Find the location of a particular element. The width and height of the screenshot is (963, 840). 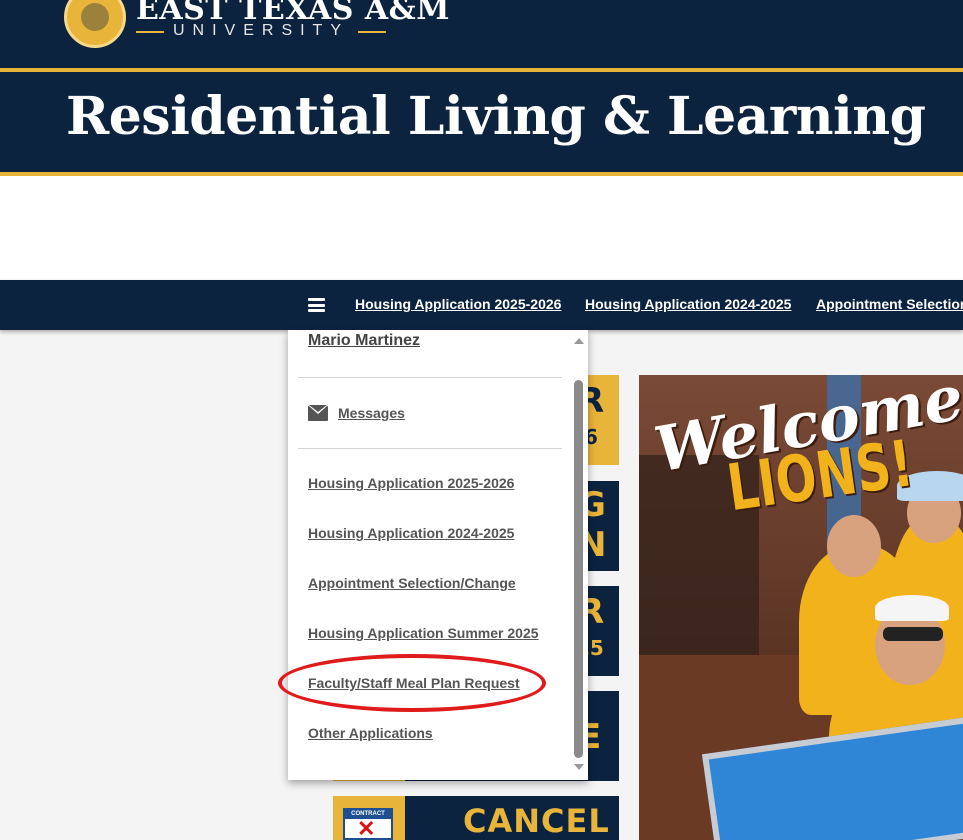

messages-link: Messages is located at coordinates (371, 413).